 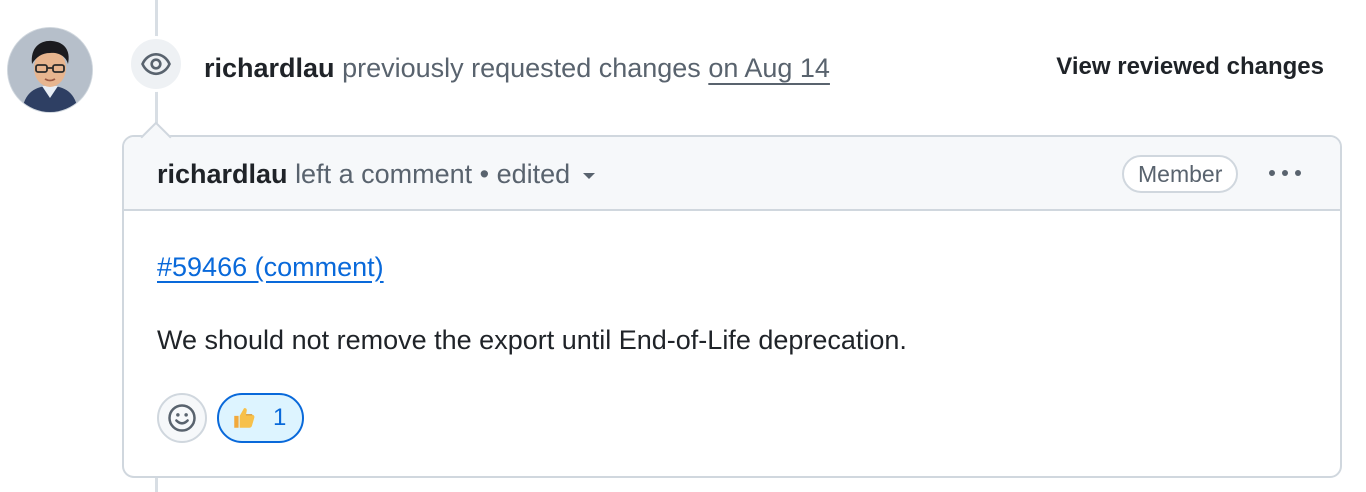 What do you see at coordinates (521, 68) in the screenshot?
I see `event-action-text: previously requested changes` at bounding box center [521, 68].